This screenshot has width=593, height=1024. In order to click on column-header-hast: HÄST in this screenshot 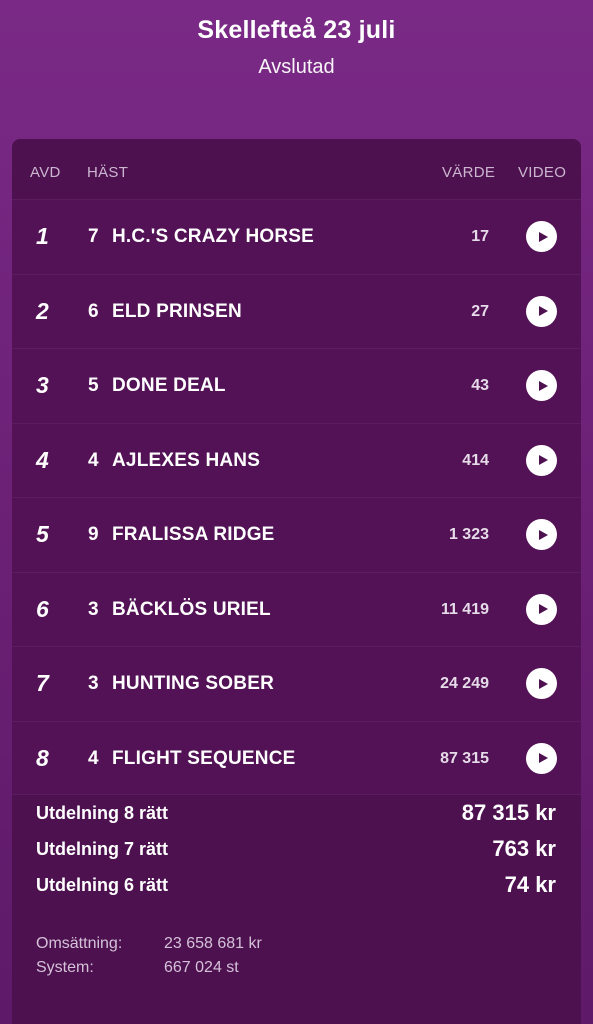, I will do `click(108, 172)`.